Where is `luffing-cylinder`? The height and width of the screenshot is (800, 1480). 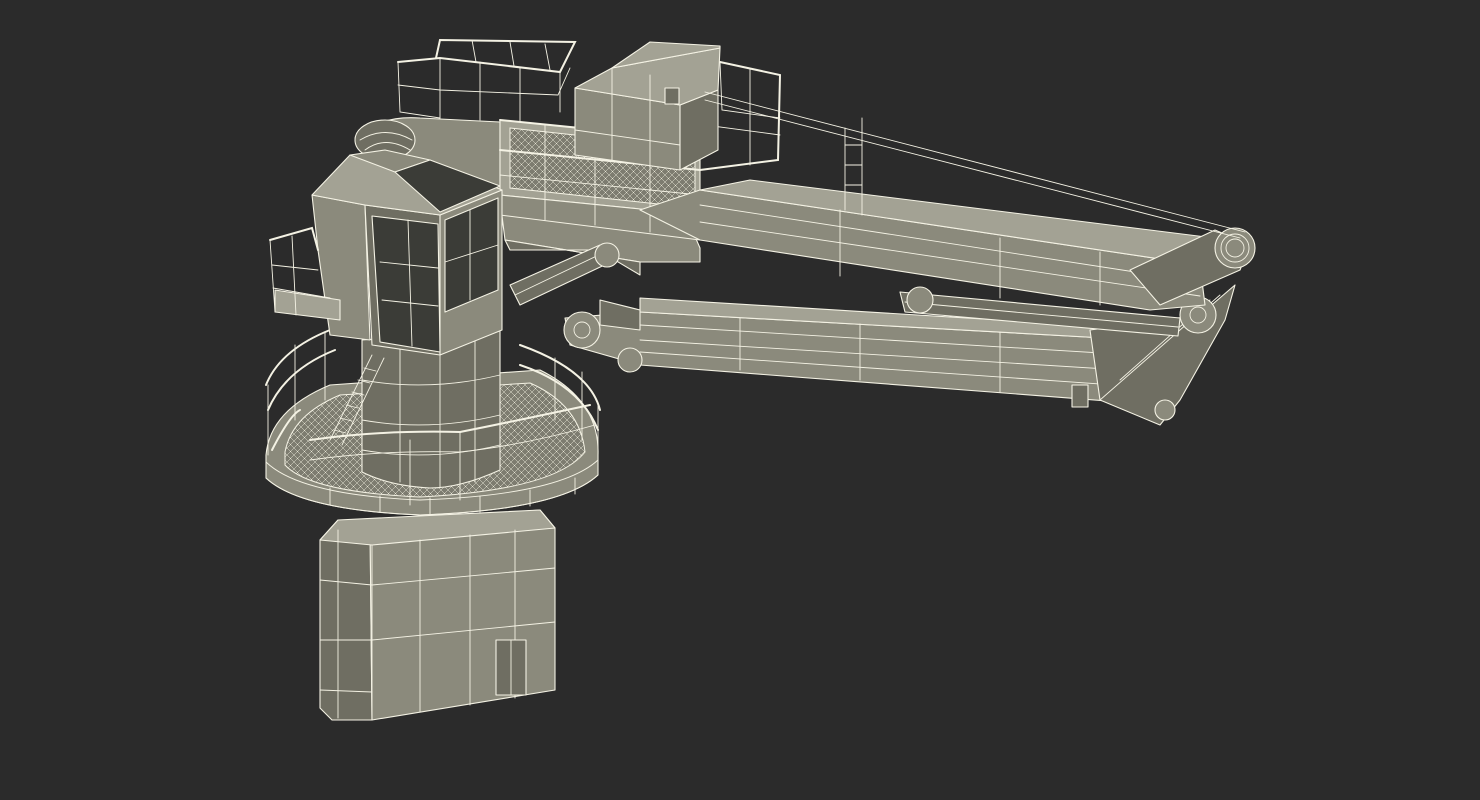
luffing-cylinder is located at coordinates (564, 274).